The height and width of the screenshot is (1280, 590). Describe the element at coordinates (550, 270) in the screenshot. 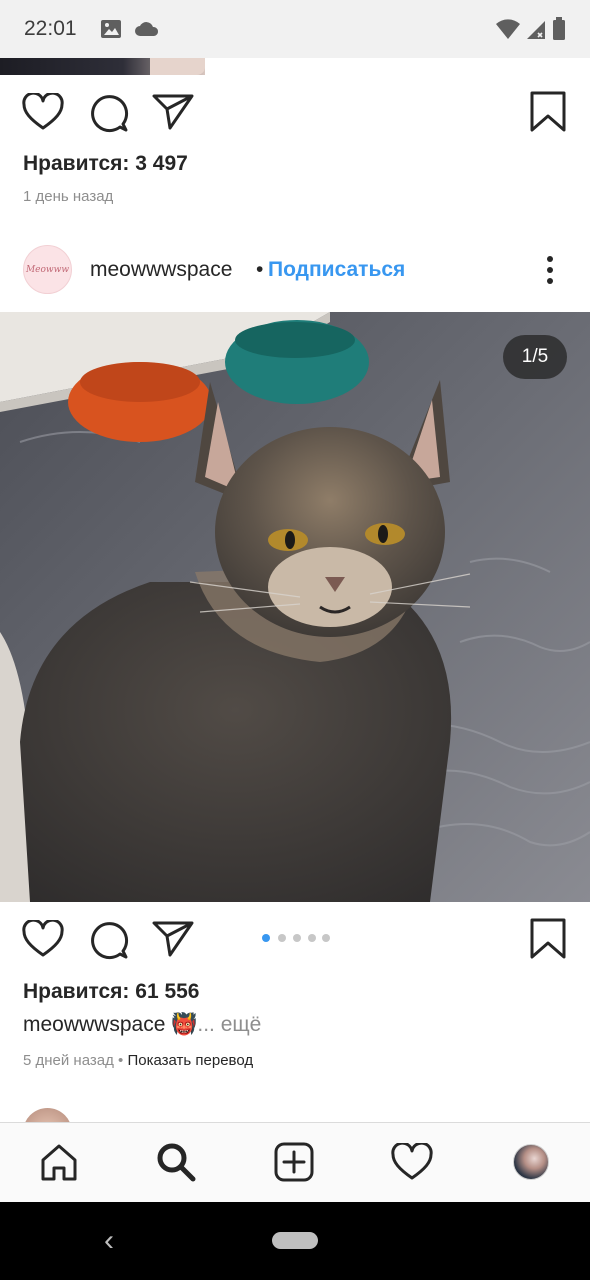

I see `more-options-icon` at that location.